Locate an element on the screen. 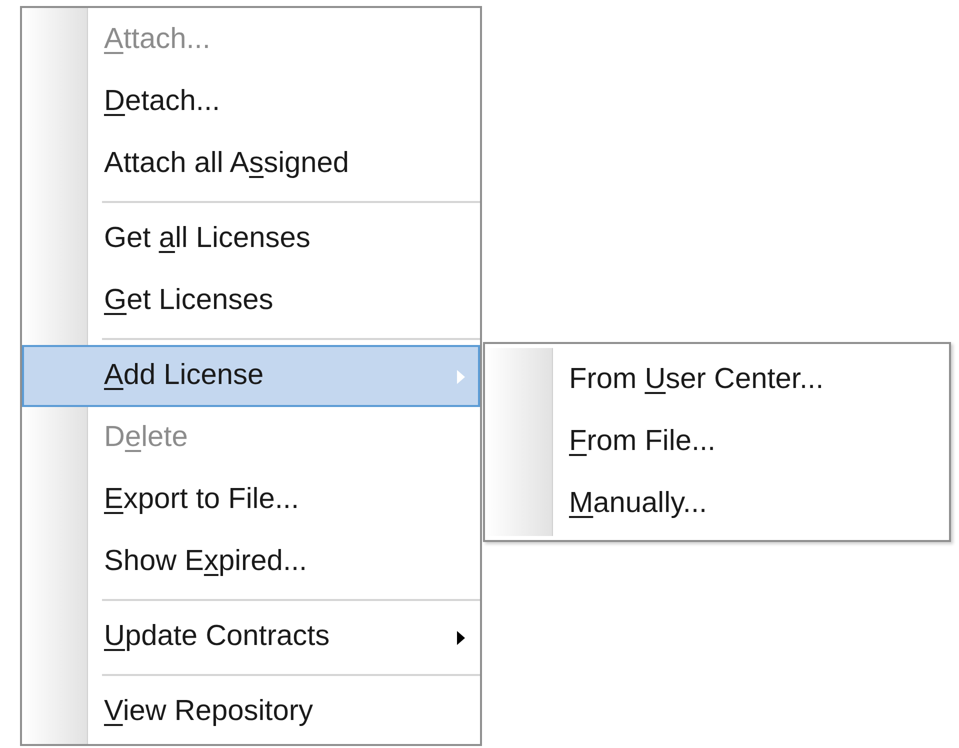  menu-item: Update Contracts is located at coordinates (251, 637).